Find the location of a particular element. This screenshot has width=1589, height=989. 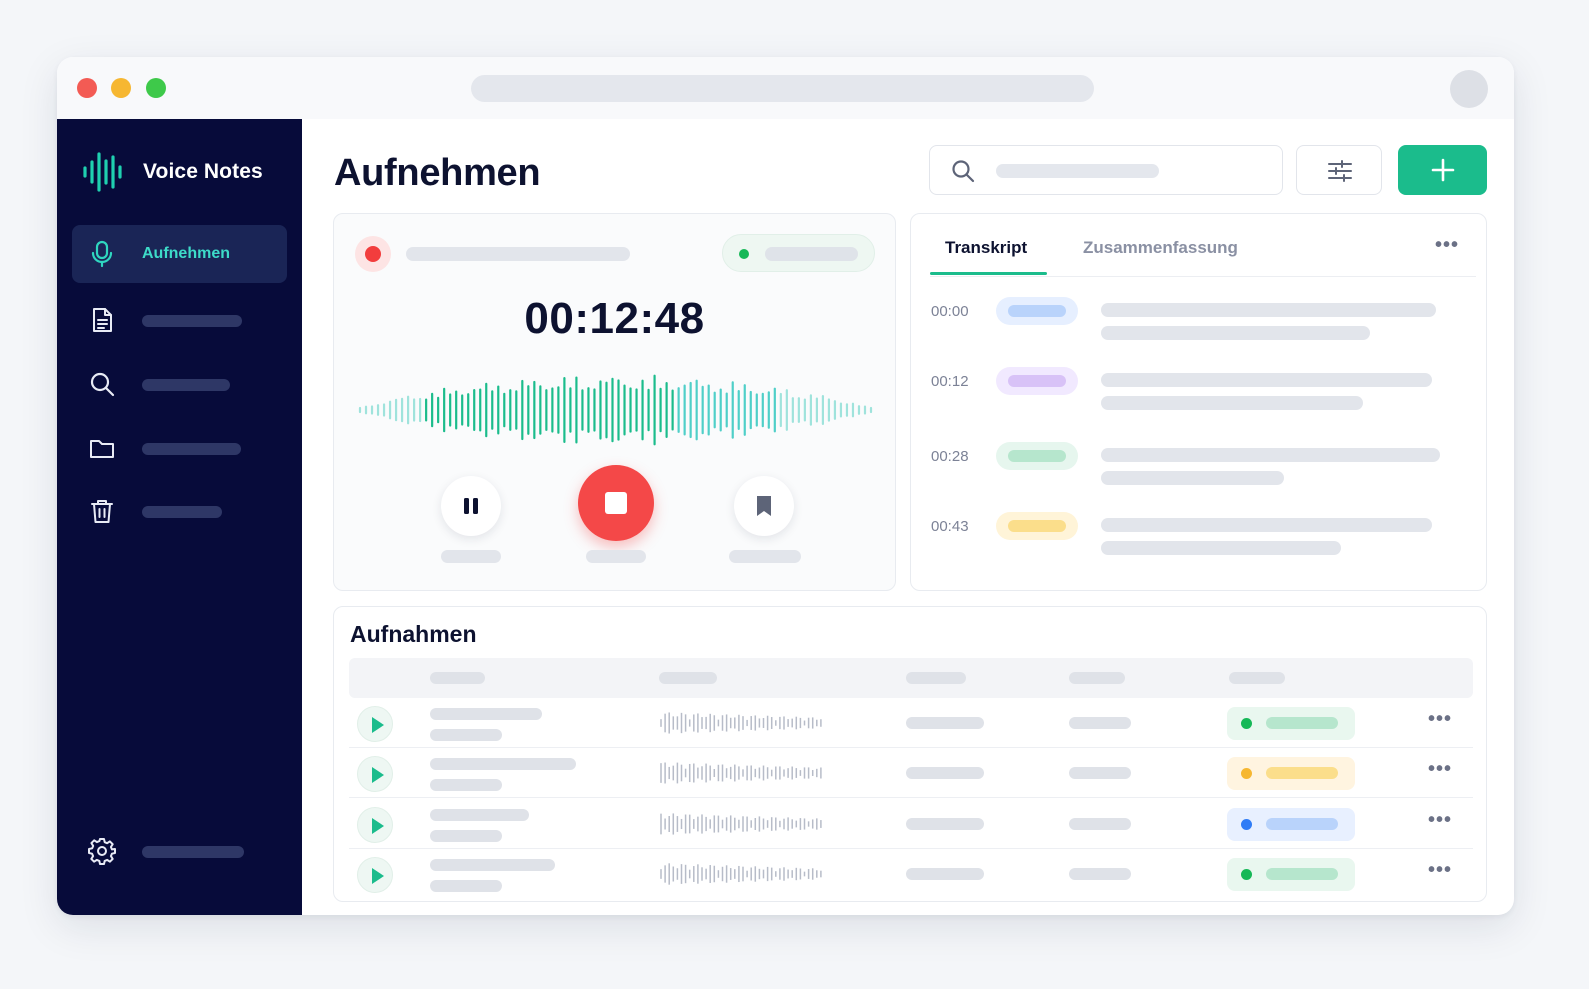

tab-zusammenfassung: Zusammenfassung is located at coordinates (1160, 248).